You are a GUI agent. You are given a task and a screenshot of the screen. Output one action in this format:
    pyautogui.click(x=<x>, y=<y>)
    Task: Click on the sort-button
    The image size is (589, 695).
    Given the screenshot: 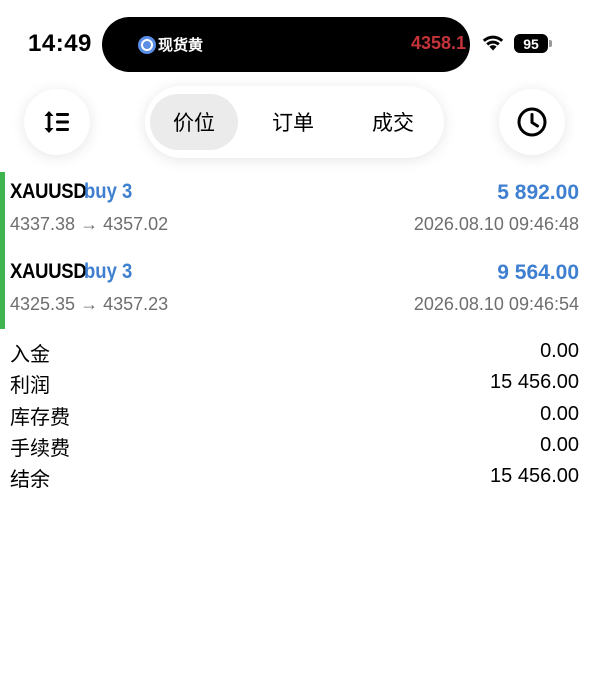 What is the action you would take?
    pyautogui.click(x=57, y=122)
    